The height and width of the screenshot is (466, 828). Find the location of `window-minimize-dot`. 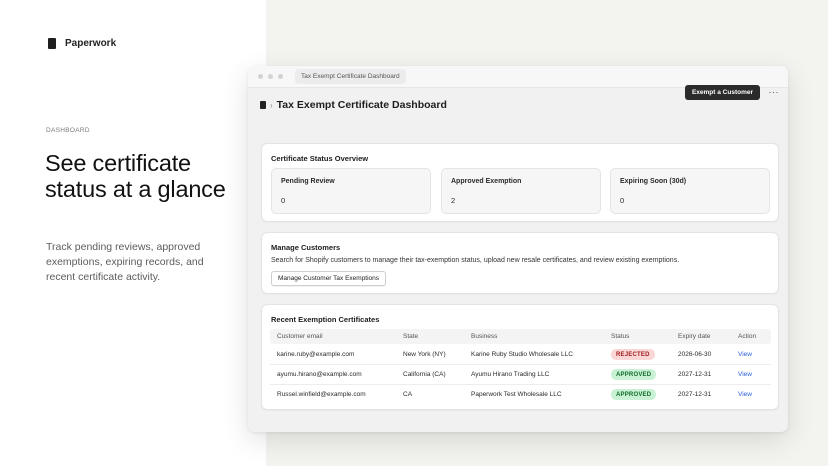

window-minimize-dot is located at coordinates (270, 76).